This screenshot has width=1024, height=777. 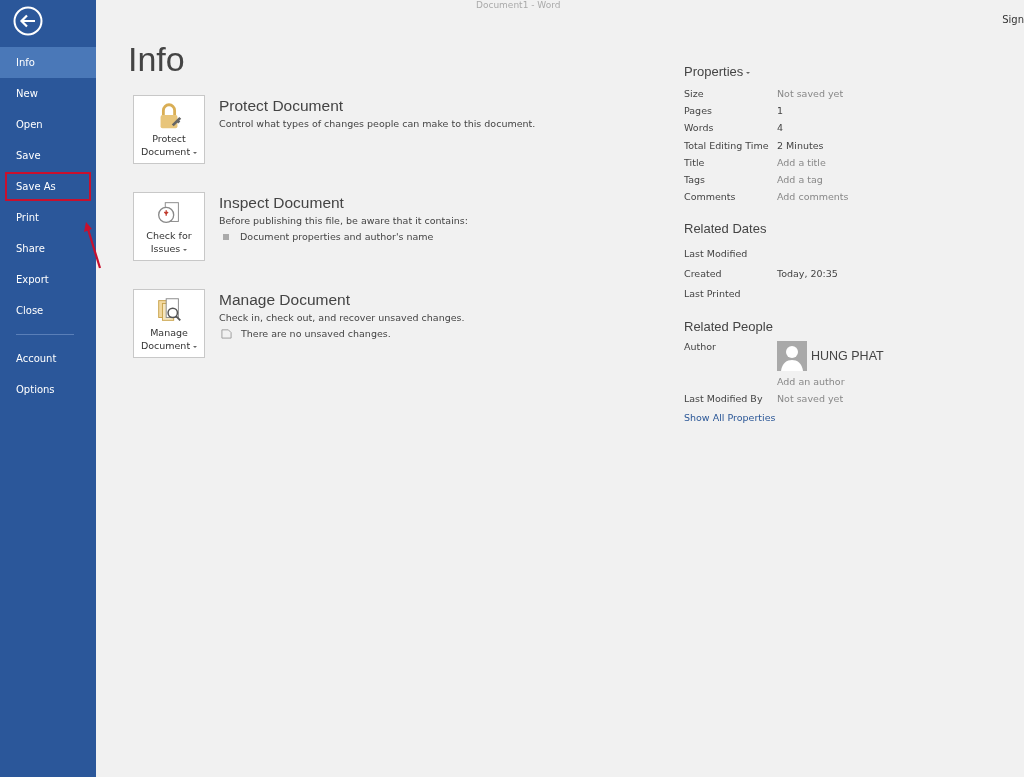 I want to click on property-value: Today, 20:35, so click(x=807, y=273).